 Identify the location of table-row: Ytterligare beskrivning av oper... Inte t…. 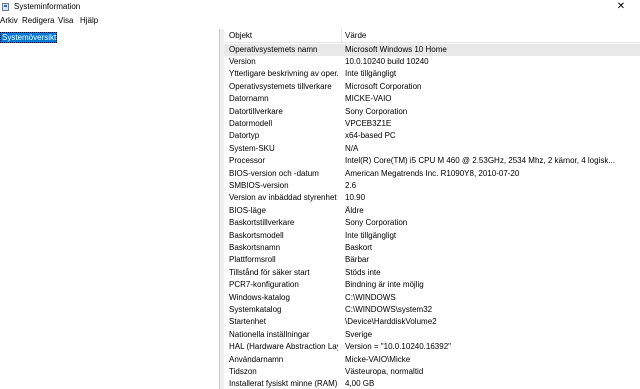
(432, 74).